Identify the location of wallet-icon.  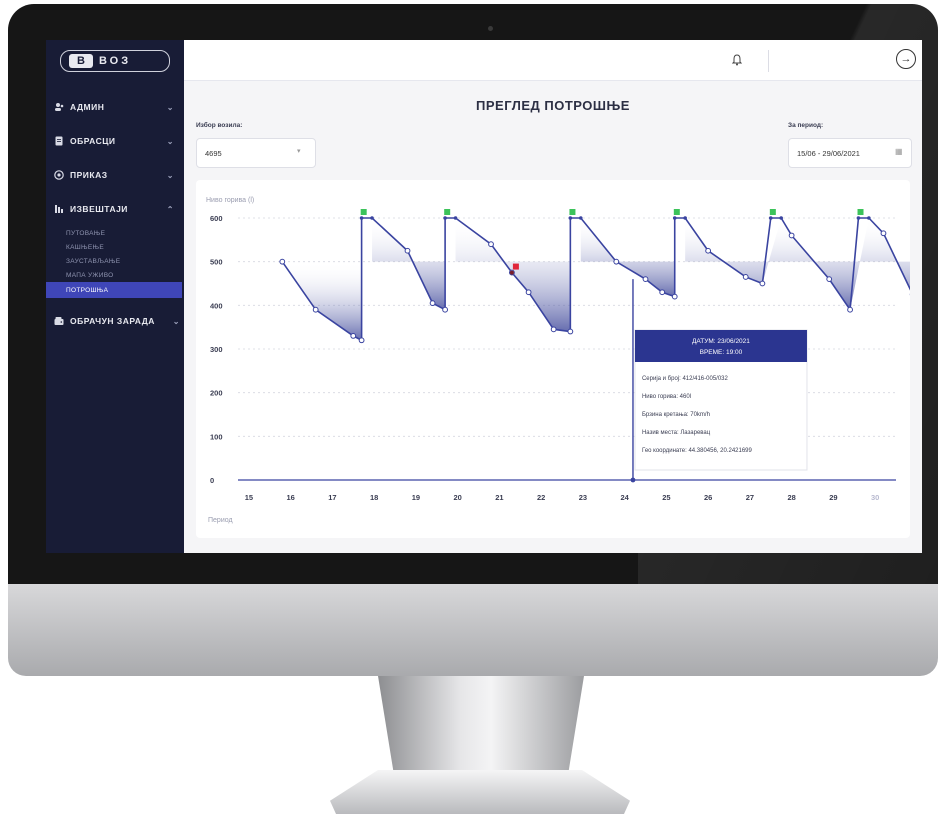
(59, 321).